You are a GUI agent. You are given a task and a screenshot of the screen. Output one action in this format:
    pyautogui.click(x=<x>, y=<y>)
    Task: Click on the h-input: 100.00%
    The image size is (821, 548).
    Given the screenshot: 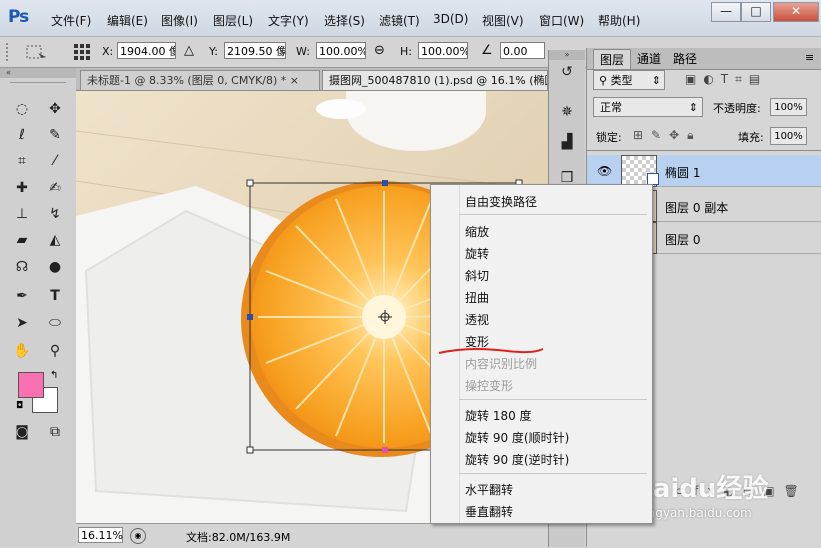 What is the action you would take?
    pyautogui.click(x=443, y=50)
    